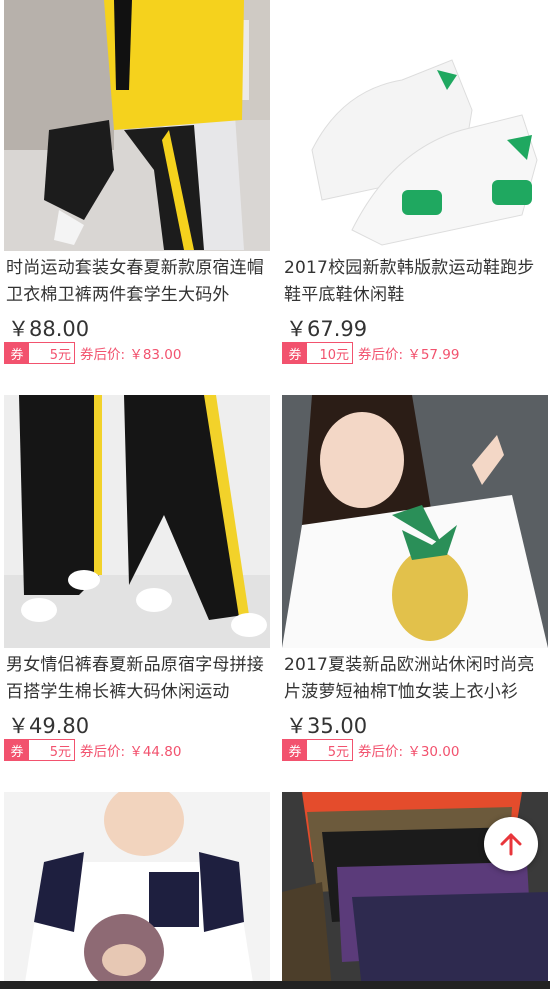 The image size is (550, 989). I want to click on coupon-row: 券 10元 券后价: ￥57.99, so click(371, 353).